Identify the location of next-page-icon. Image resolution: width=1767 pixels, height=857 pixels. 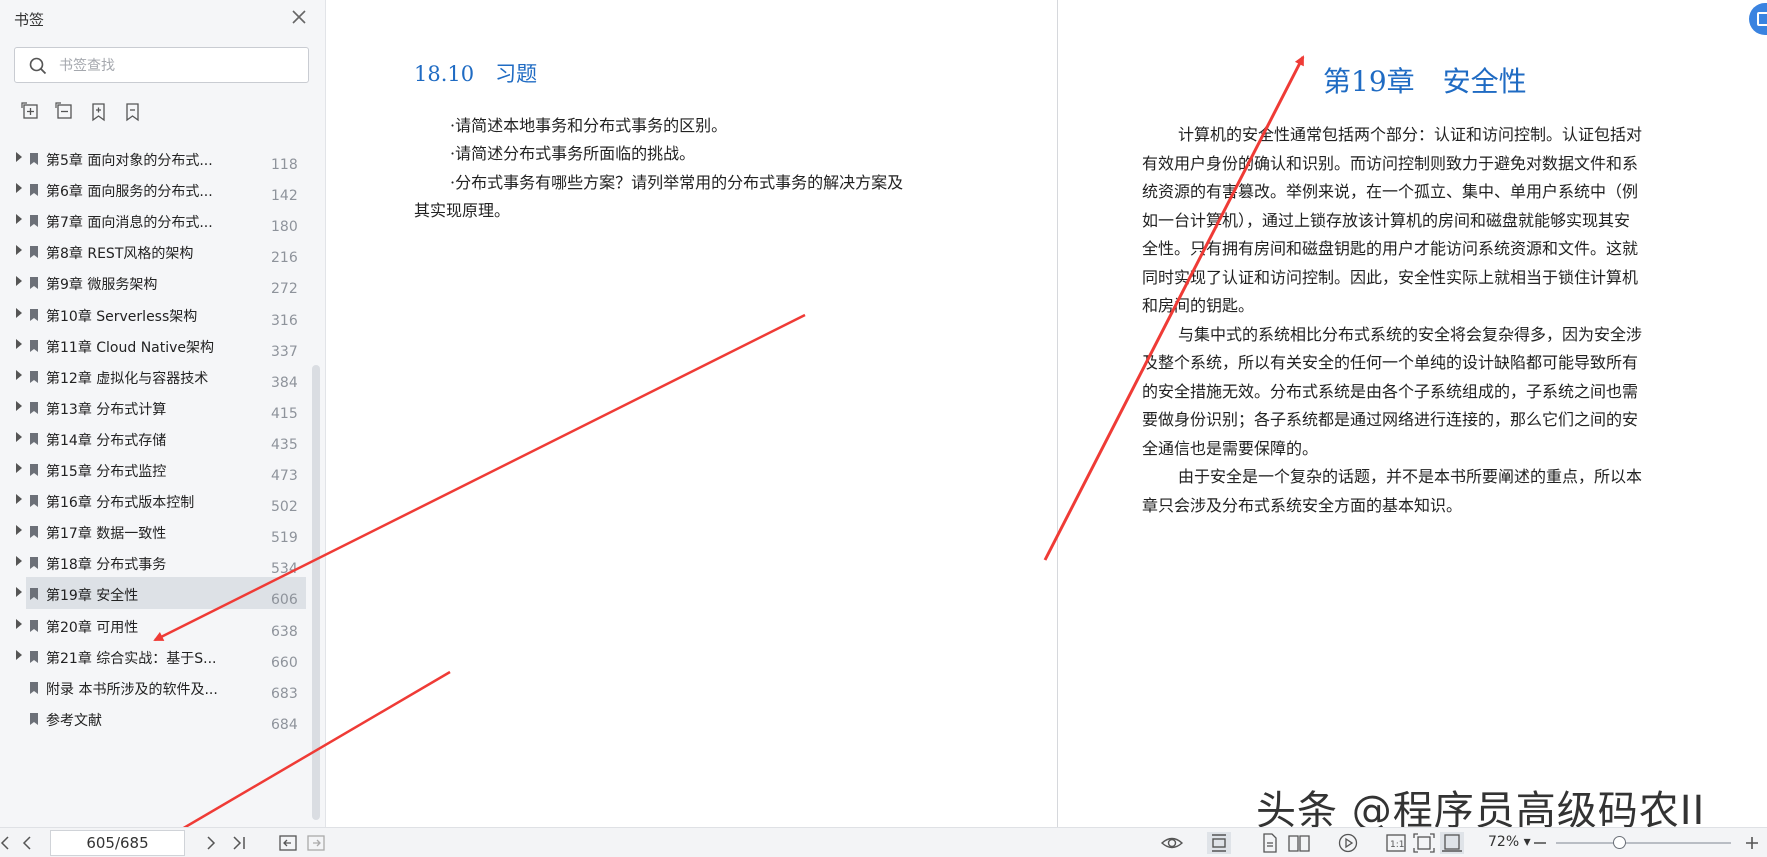
(211, 843).